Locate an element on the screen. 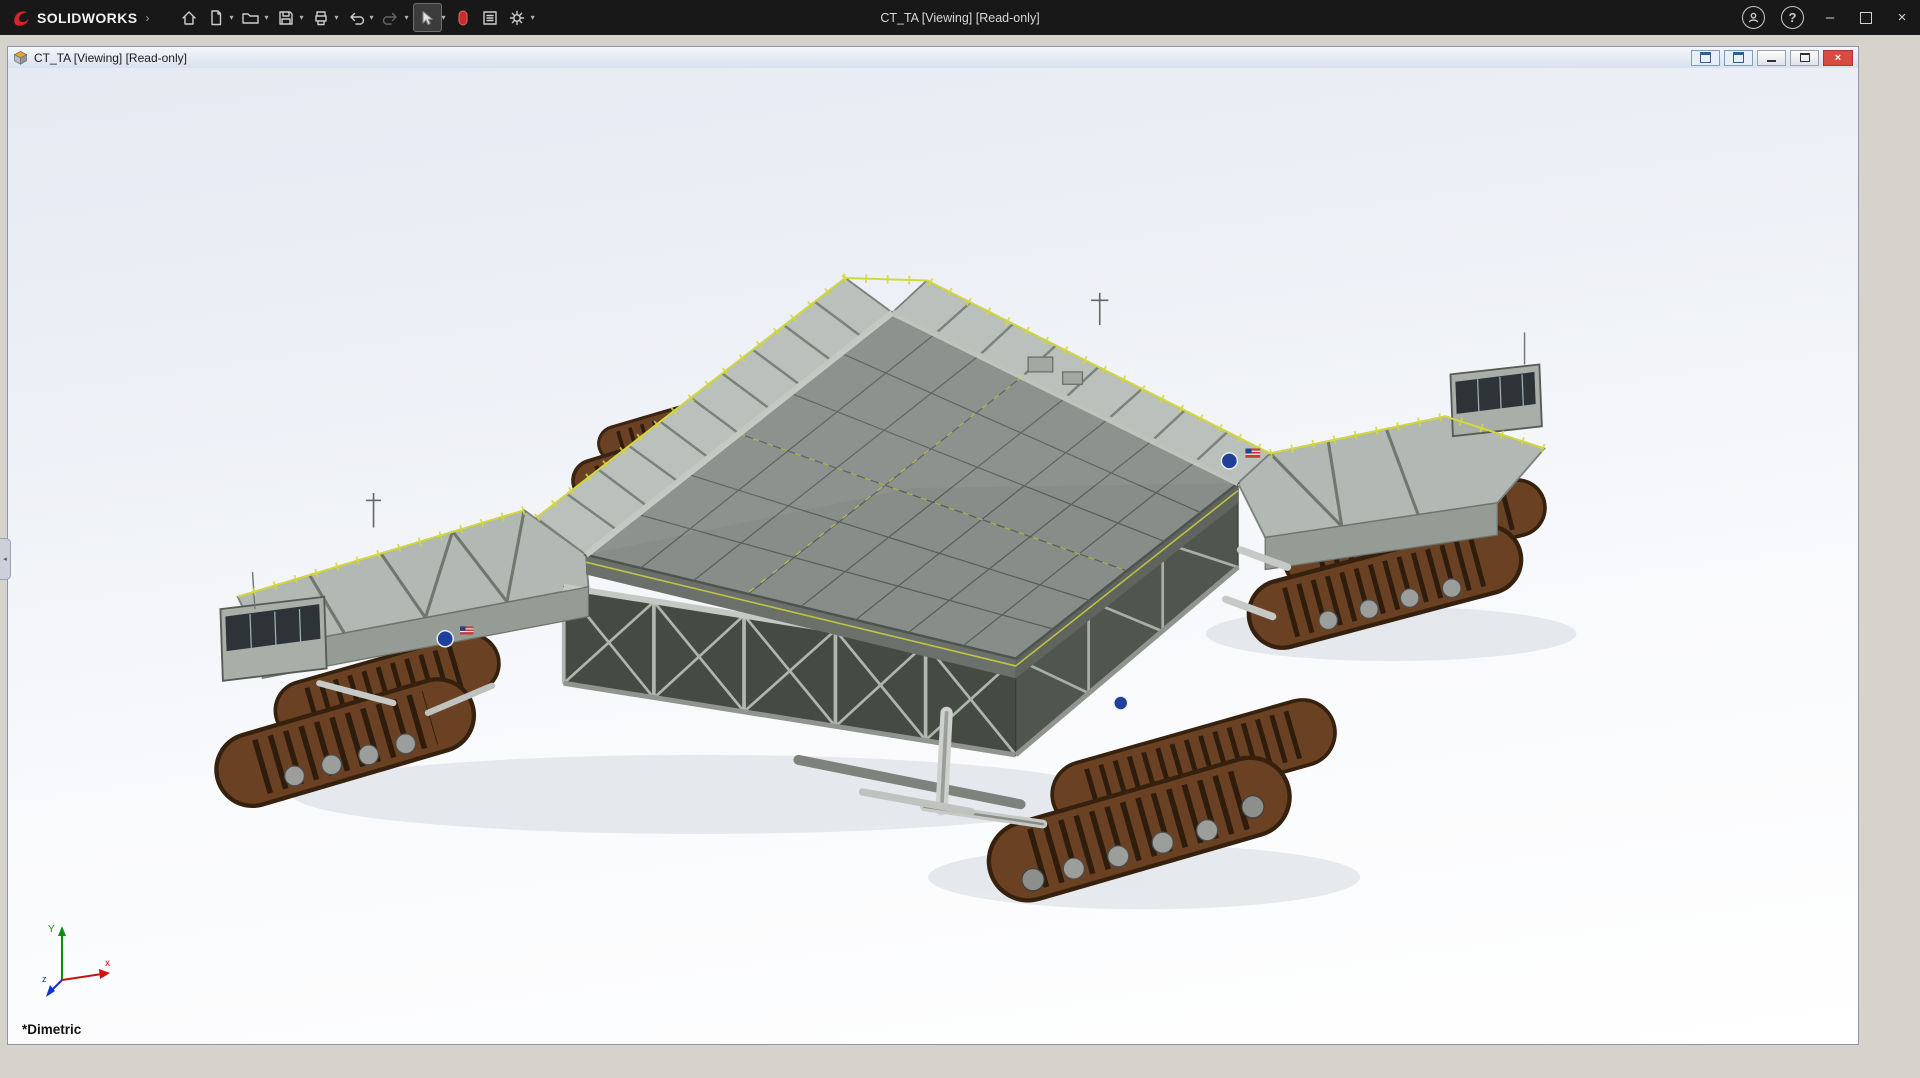 The image size is (1920, 1078). document-window-buttons: × is located at coordinates (1772, 57).